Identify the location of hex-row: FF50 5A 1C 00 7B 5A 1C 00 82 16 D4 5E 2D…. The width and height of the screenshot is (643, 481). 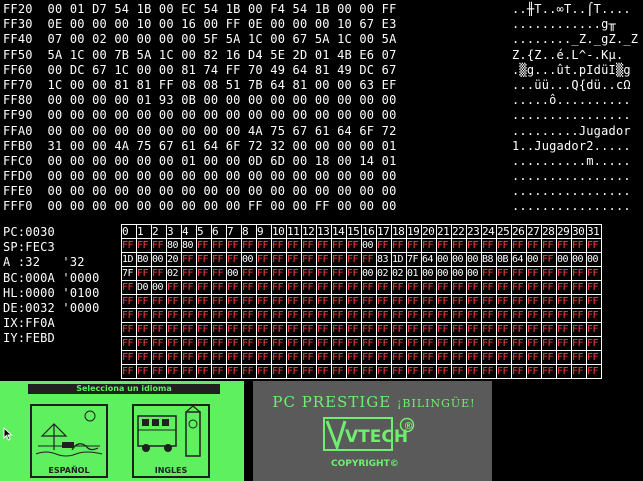
(200, 54).